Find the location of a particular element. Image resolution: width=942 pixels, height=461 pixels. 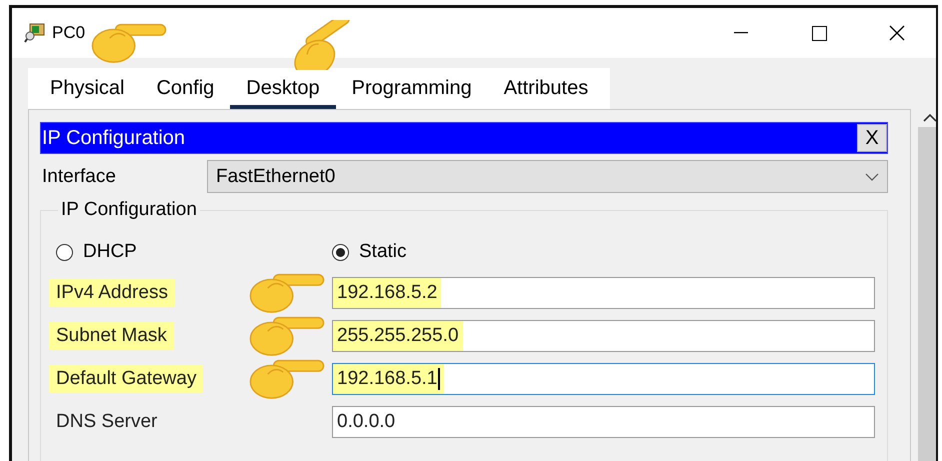

radio-option: DHCP is located at coordinates (194, 252).